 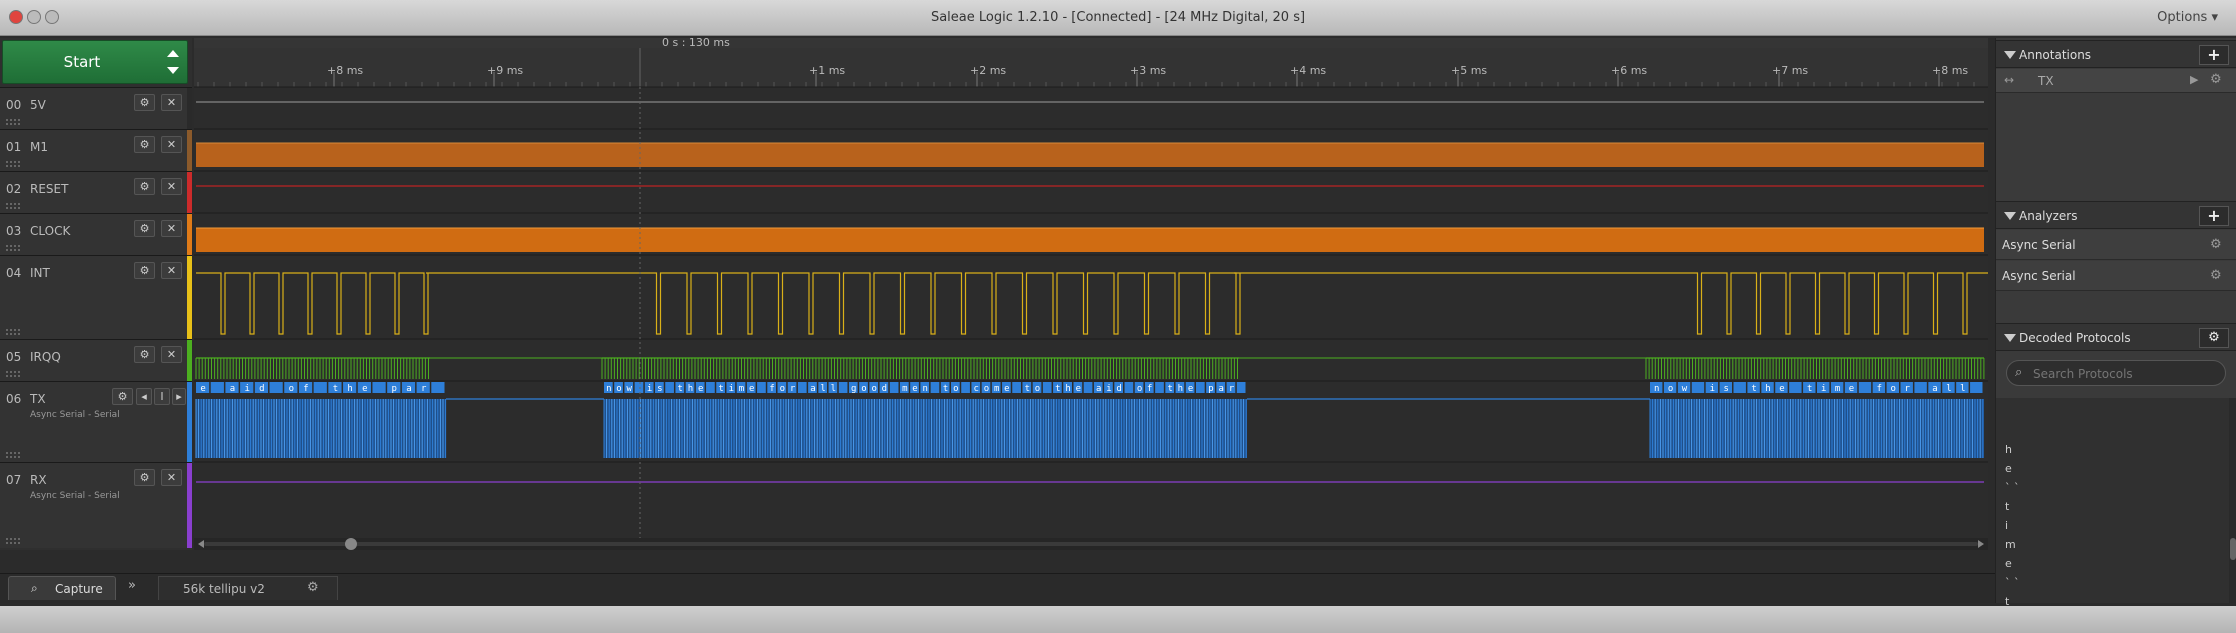 I want to click on prev-icon: ◂, so click(x=144, y=396).